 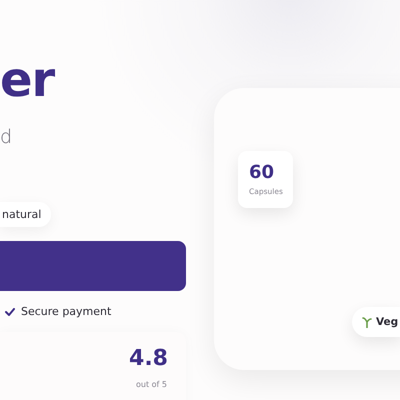 I want to click on hero-subtitle: d, so click(x=7, y=137).